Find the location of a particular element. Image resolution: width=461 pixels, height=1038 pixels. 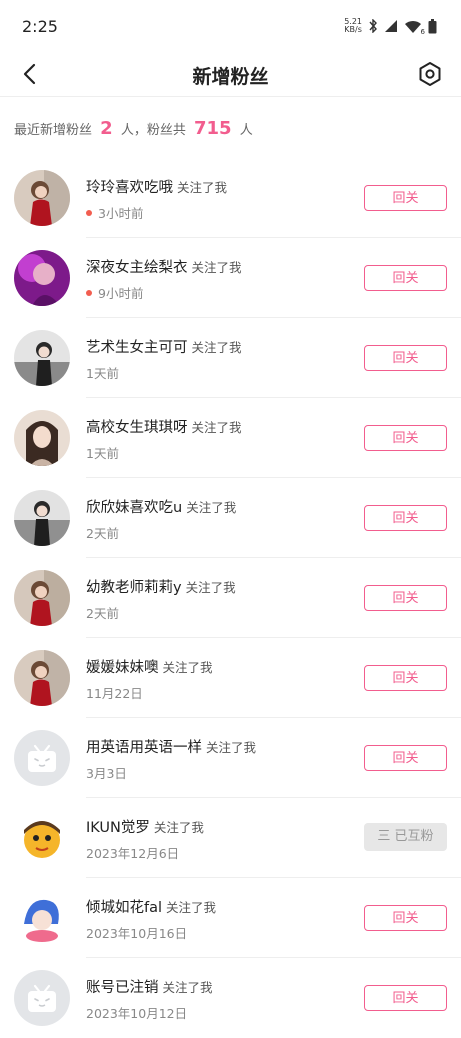

signal-icon is located at coordinates (391, 26).